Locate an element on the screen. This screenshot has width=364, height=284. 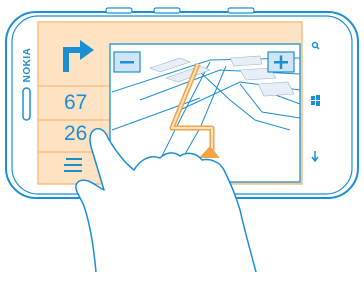
zoom-out-button is located at coordinates (127, 62).